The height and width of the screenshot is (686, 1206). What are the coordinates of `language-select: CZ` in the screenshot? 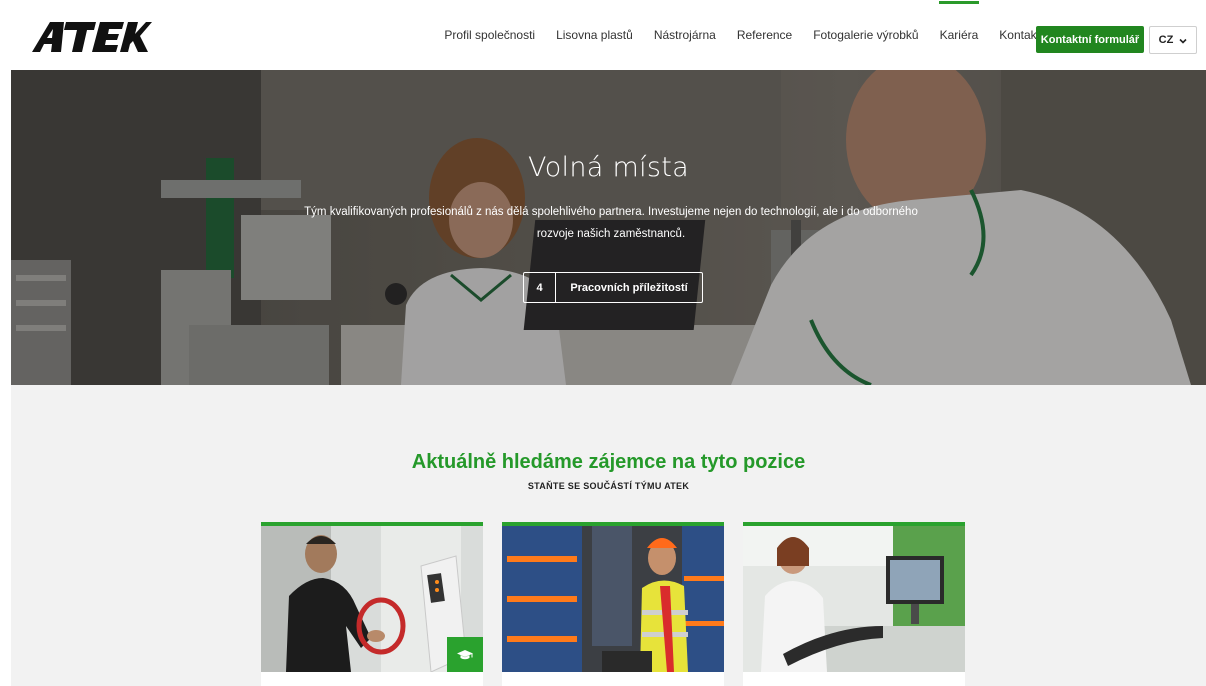 It's located at (1173, 40).